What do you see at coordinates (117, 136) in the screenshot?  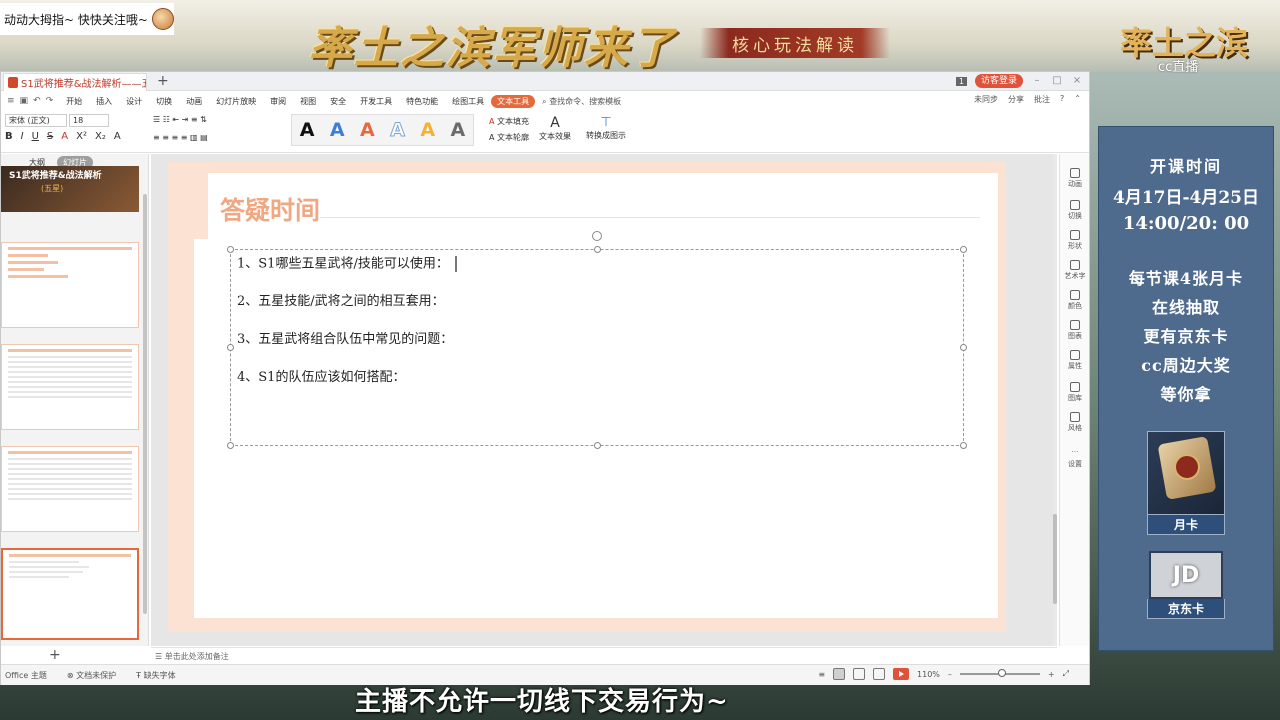 I see `clear-format-button: A` at bounding box center [117, 136].